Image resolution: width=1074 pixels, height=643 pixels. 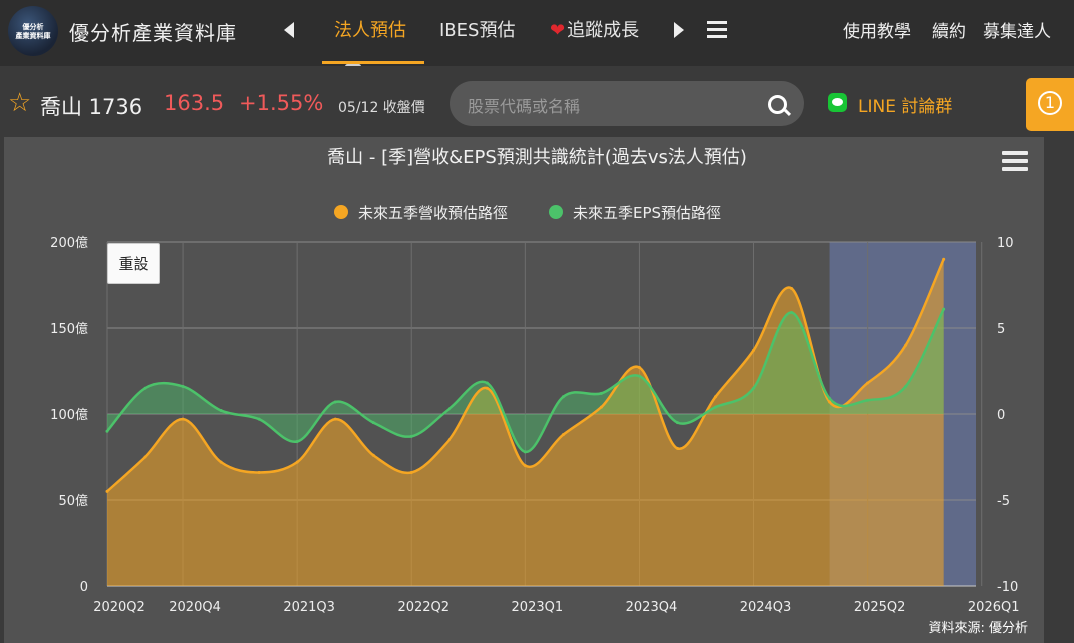 I want to click on y-left-tick-label: 0, so click(x=84, y=587).